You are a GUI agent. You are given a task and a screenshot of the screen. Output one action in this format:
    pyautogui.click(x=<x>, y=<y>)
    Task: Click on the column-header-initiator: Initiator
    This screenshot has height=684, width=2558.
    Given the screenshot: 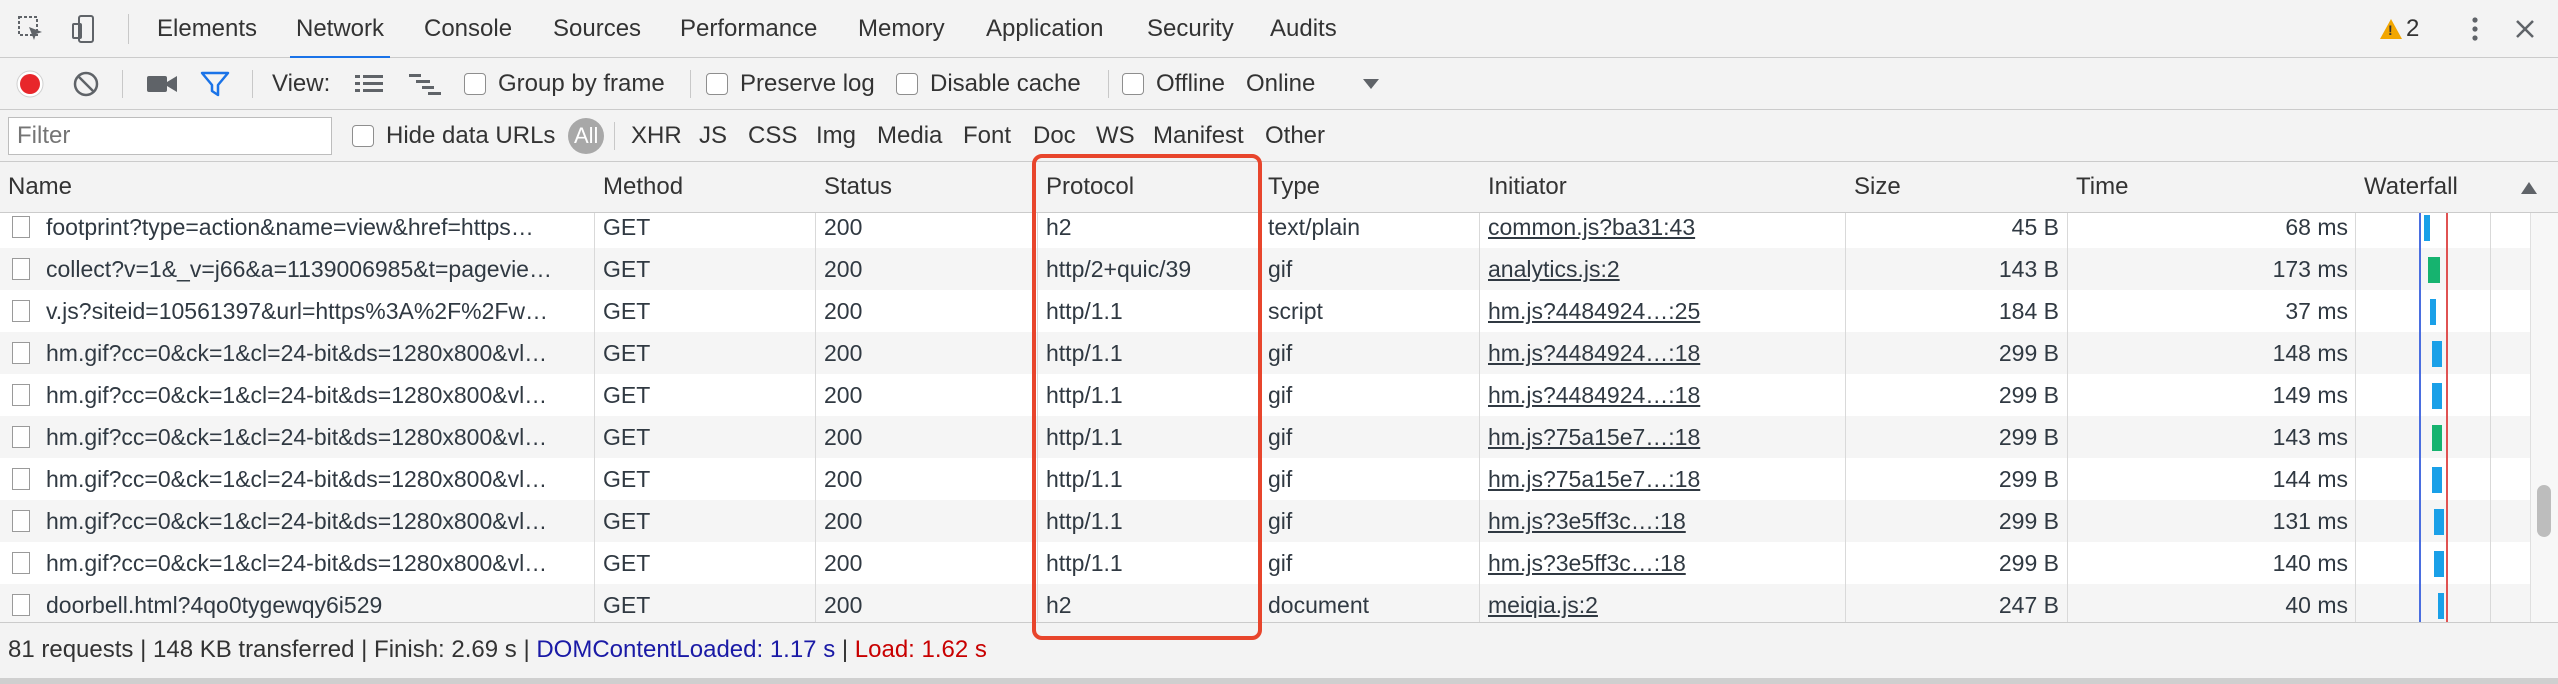 What is the action you would take?
    pyautogui.click(x=1523, y=187)
    